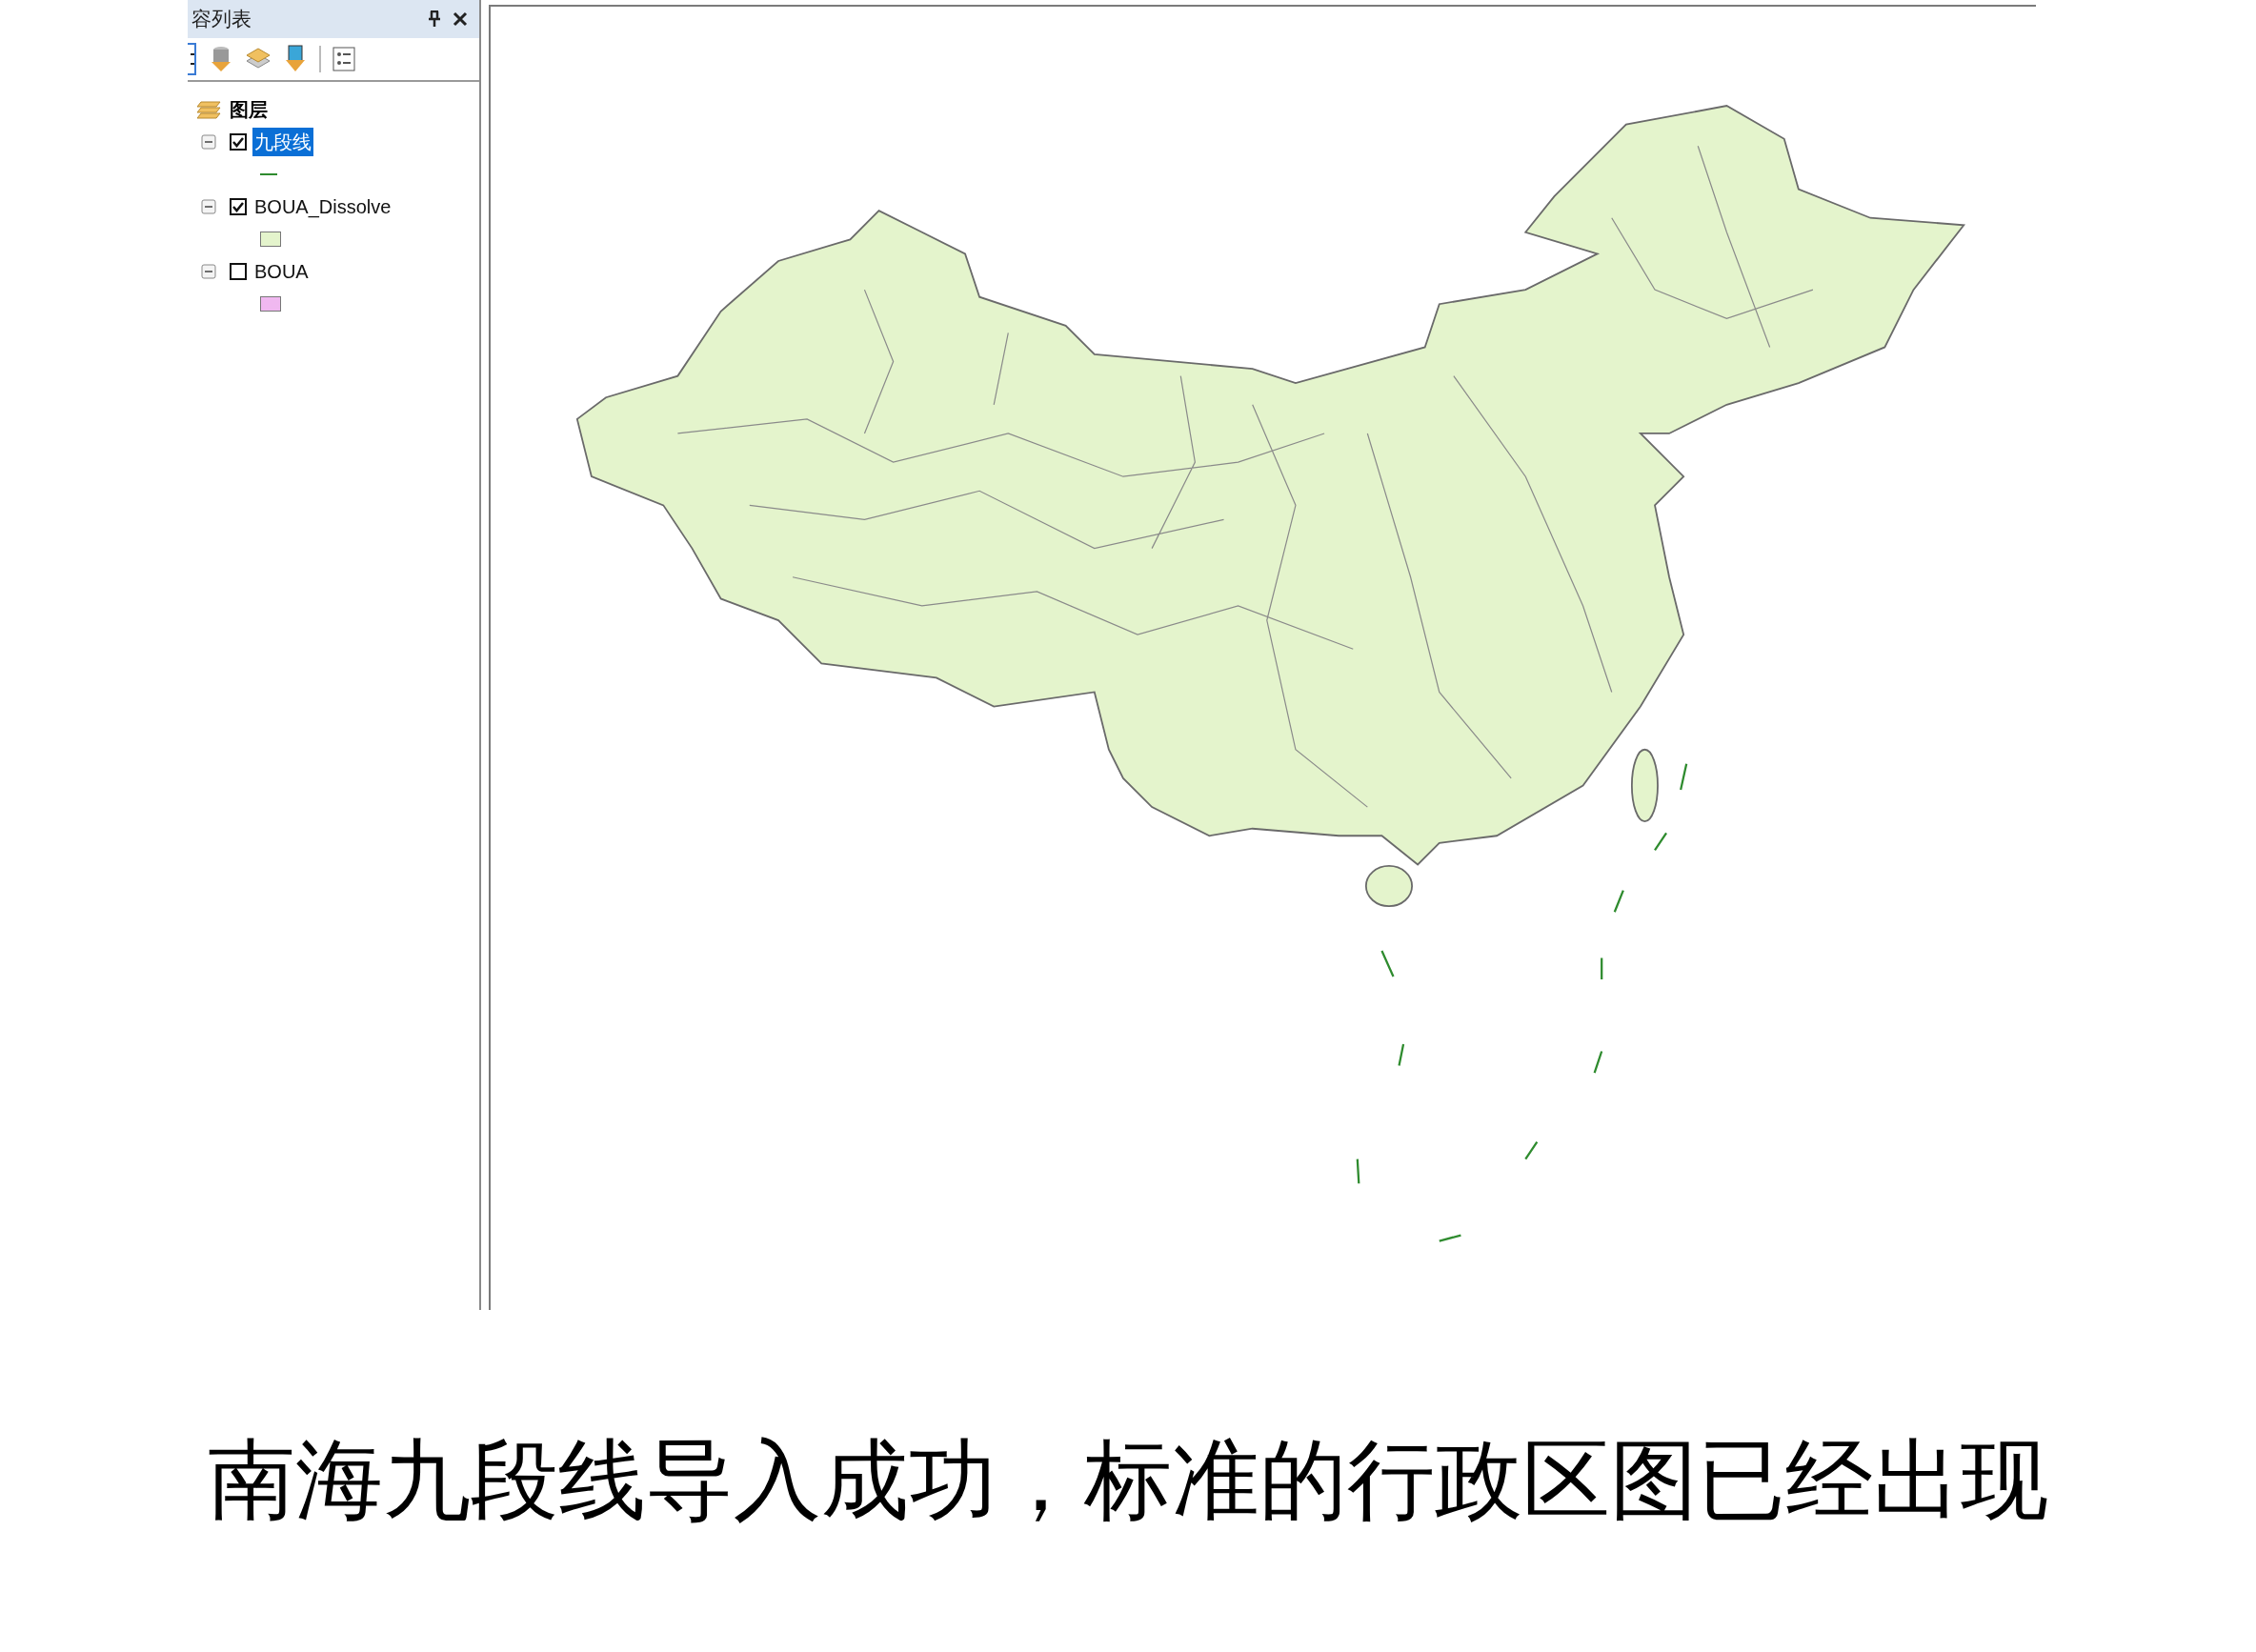 Image resolution: width=2256 pixels, height=1652 pixels. Describe the element at coordinates (1128, 1481) in the screenshot. I see `caption: 南海九段线导入成功，标准的行政区图已经出现` at that location.